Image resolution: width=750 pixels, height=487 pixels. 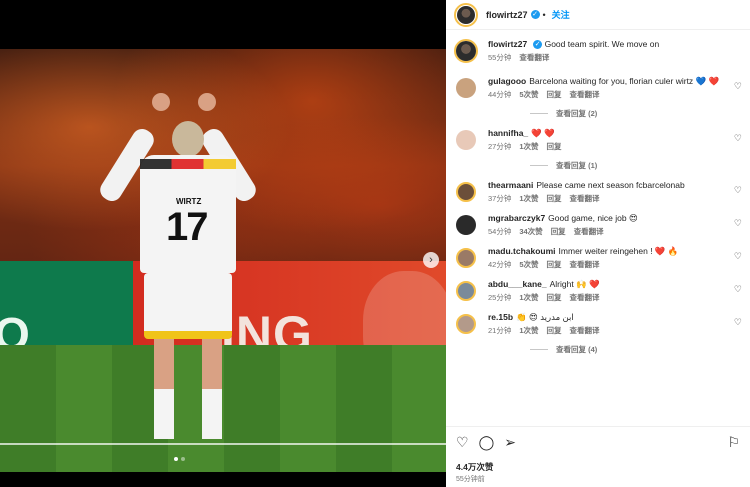 What do you see at coordinates (543, 133) in the screenshot?
I see `comment-text: ❤️ ❤️` at bounding box center [543, 133].